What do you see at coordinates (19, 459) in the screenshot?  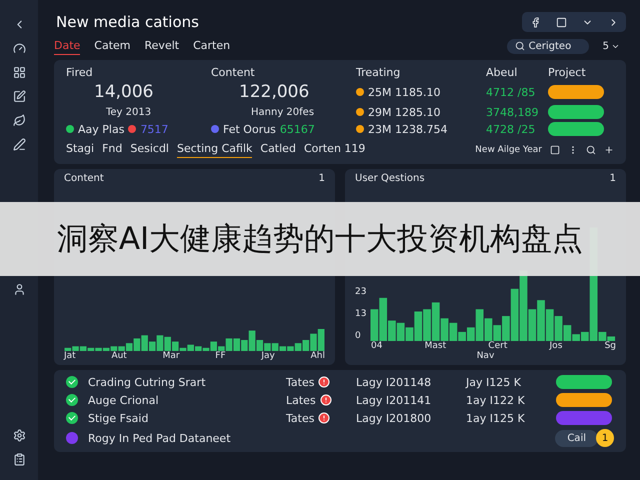 I see `clipboard-icon` at bounding box center [19, 459].